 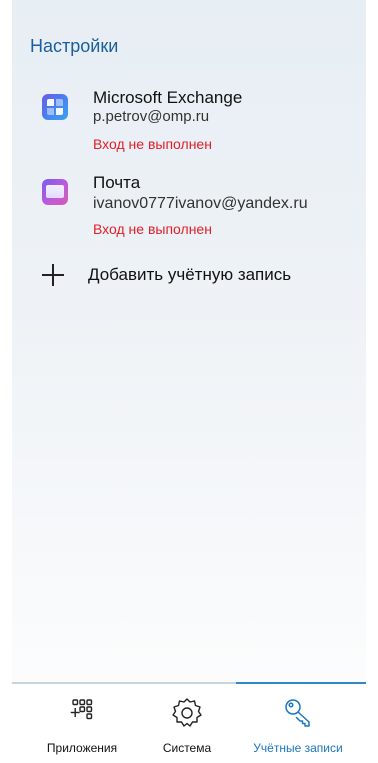 I want to click on bottom-navigation: Приложения Система Учётные записи, so click(x=189, y=722).